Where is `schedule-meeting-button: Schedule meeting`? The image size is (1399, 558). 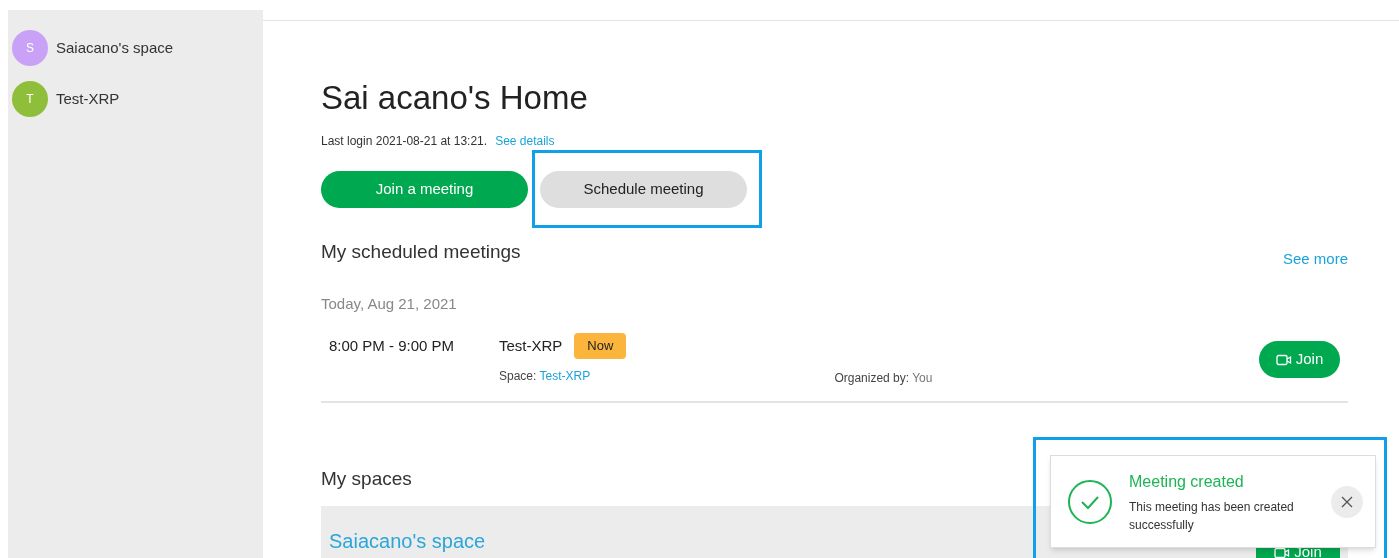
schedule-meeting-button: Schedule meeting is located at coordinates (643, 189).